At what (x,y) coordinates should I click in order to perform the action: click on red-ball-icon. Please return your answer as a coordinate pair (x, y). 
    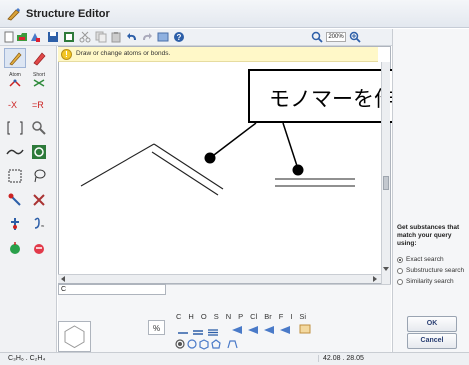
    Looking at the image, I should click on (39, 249).